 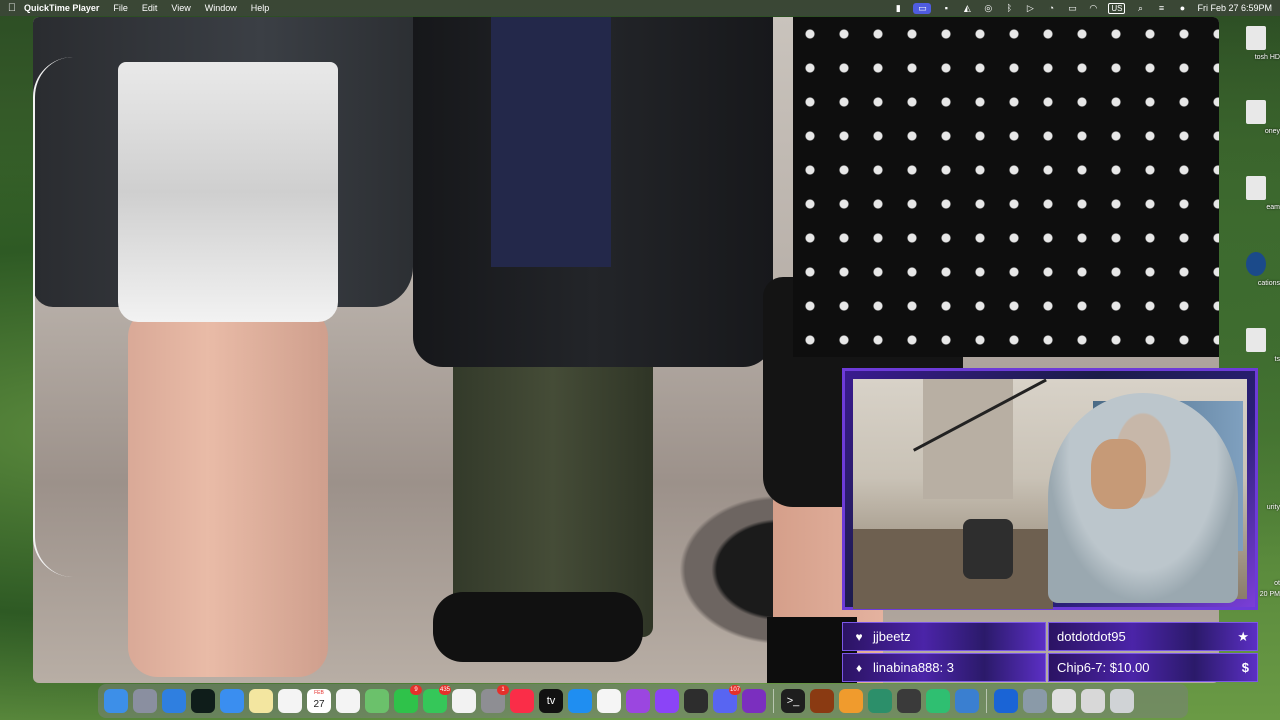 I want to click on xcode-icon, so click(x=880, y=701).